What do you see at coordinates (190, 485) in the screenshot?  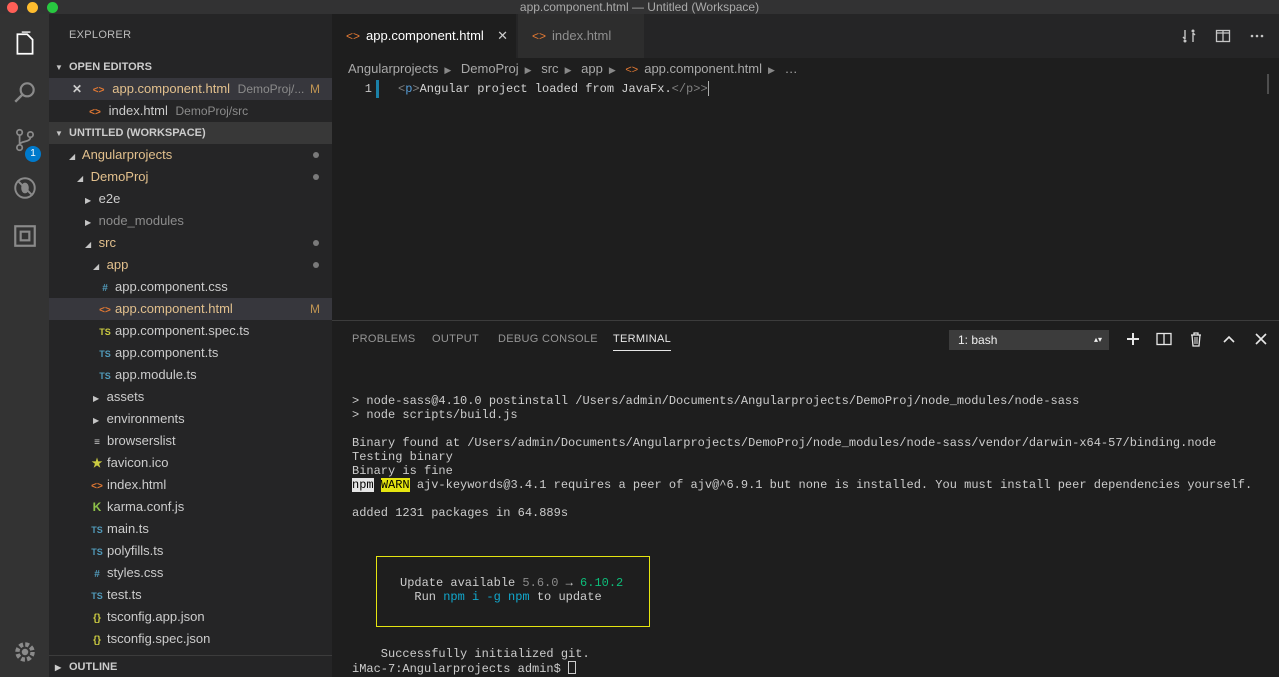 I see `tree-file: <> index.html` at bounding box center [190, 485].